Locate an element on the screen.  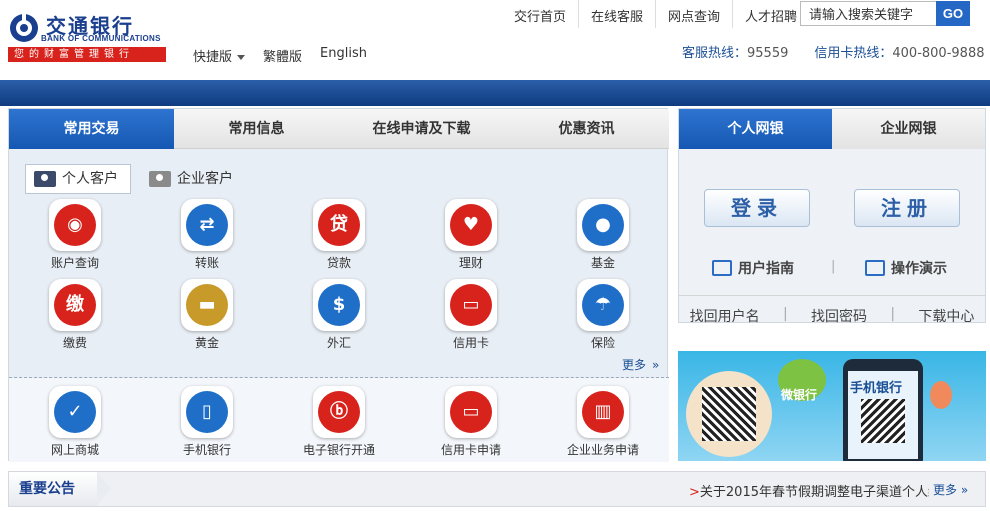
divider is located at coordinates (832, 295).